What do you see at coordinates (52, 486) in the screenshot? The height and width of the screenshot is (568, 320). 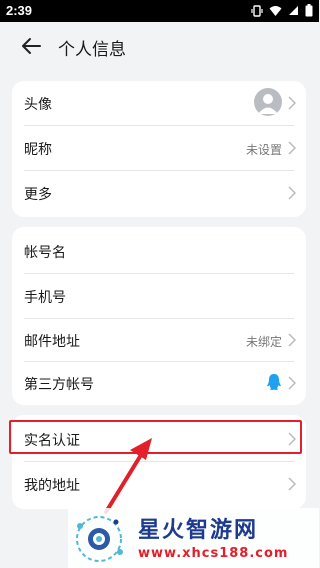 I see `my-address-label: 我的地址` at bounding box center [52, 486].